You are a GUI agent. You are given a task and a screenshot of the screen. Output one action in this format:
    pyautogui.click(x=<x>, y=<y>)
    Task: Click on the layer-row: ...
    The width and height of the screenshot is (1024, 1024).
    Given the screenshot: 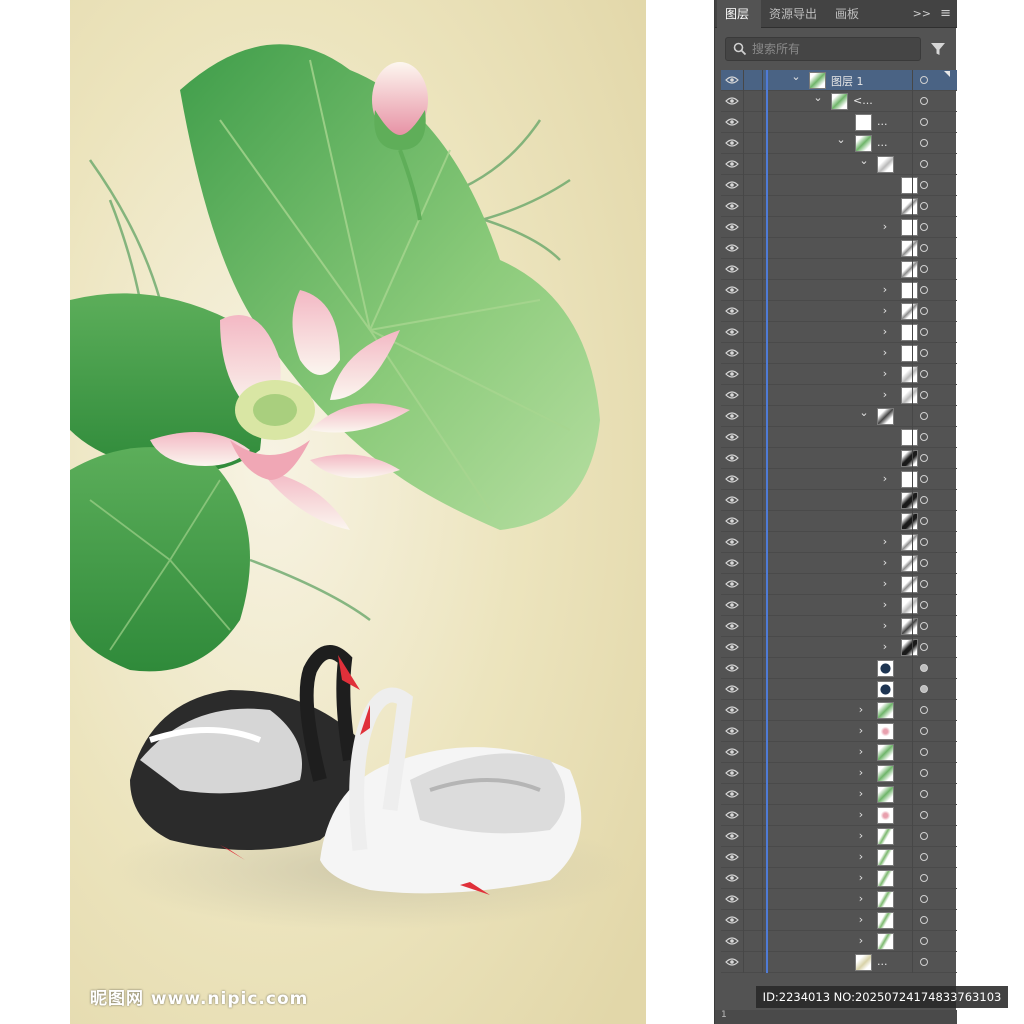 What is the action you would take?
    pyautogui.click(x=839, y=962)
    